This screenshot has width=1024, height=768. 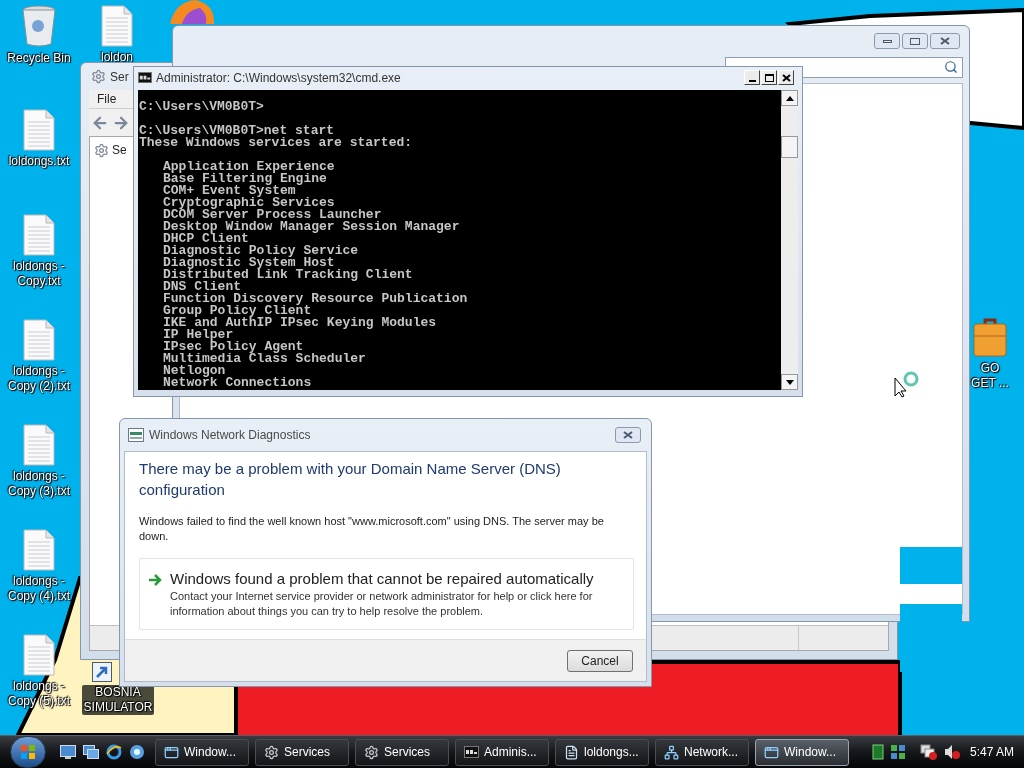 I want to click on console-line: Diagnostic Policy Service, so click(x=261, y=251).